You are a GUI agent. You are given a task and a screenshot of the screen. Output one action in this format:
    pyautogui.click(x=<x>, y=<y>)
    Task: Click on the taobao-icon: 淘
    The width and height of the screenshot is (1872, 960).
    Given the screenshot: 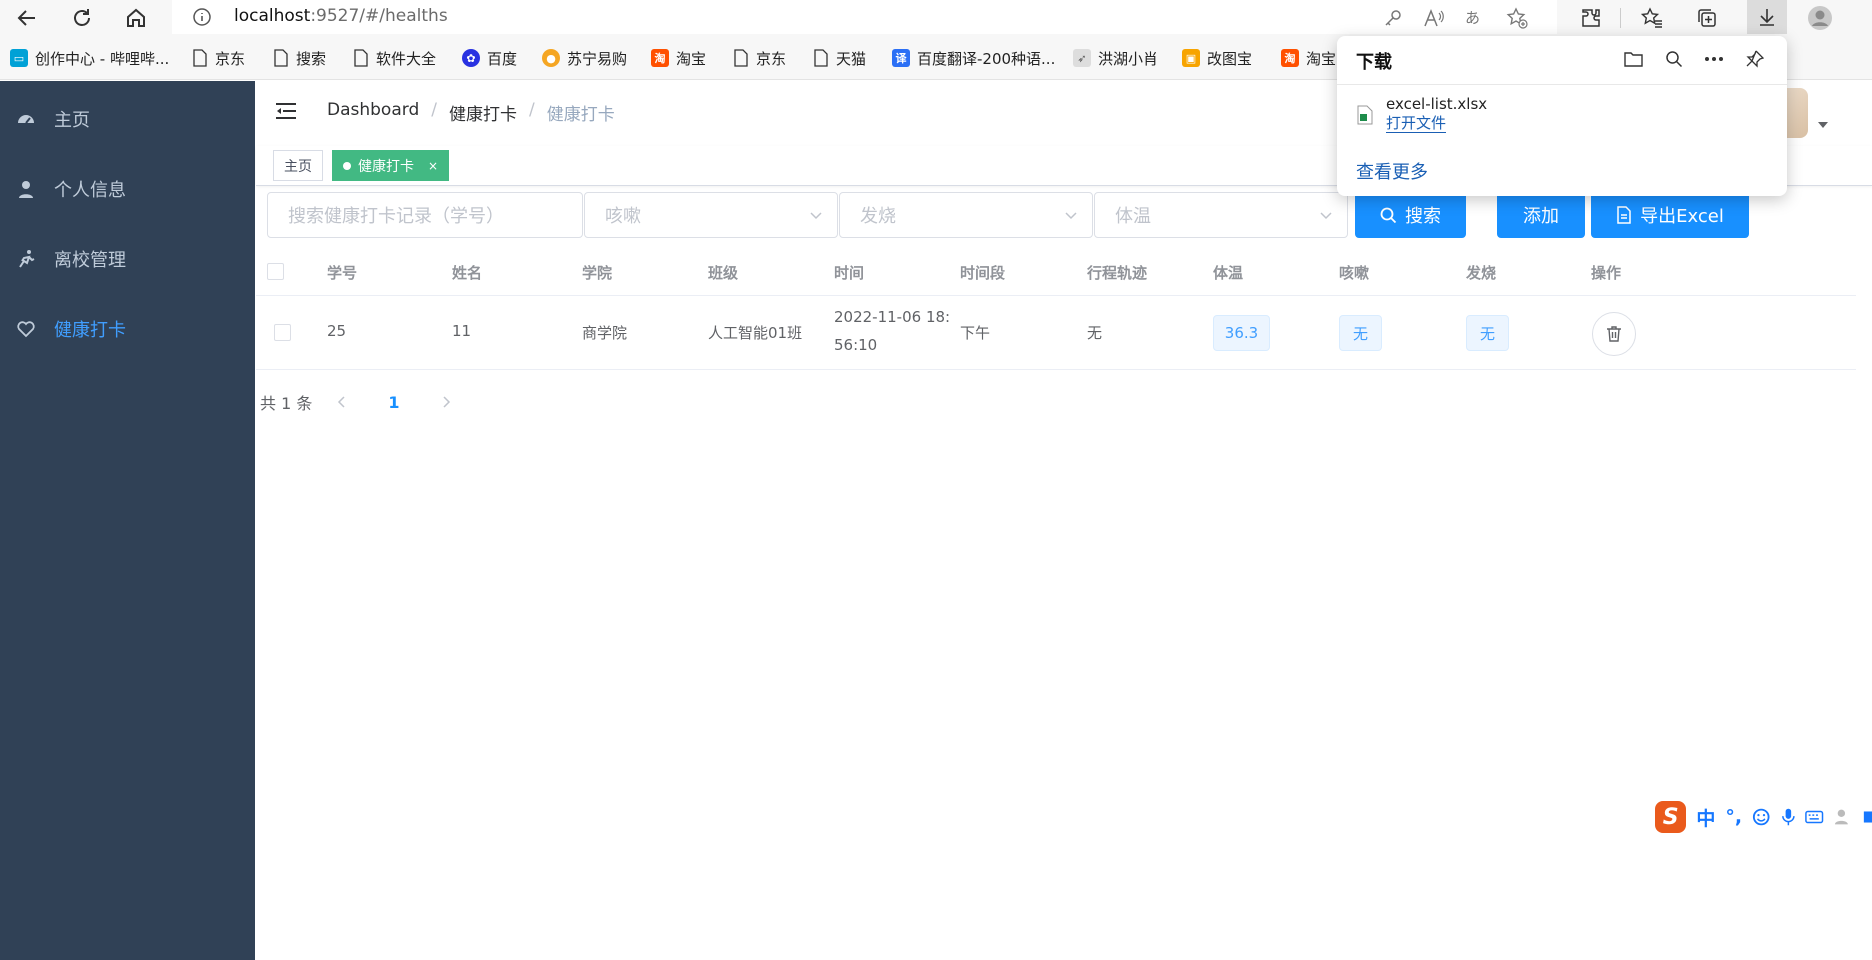 What is the action you would take?
    pyautogui.click(x=1290, y=58)
    